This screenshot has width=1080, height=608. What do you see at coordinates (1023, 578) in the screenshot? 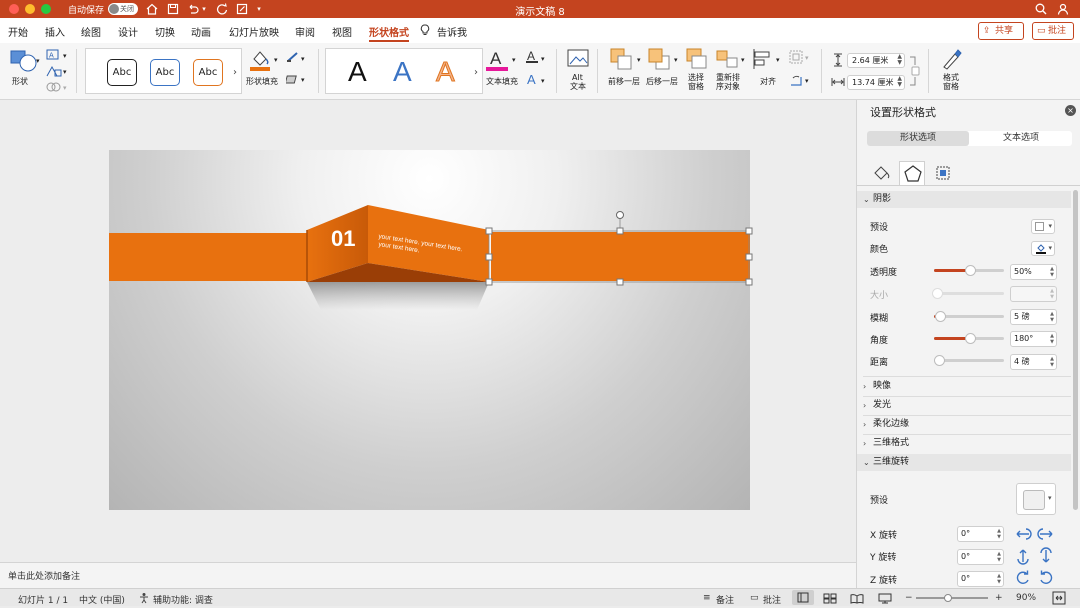
I see `z-rotate-left-icon` at bounding box center [1023, 578].